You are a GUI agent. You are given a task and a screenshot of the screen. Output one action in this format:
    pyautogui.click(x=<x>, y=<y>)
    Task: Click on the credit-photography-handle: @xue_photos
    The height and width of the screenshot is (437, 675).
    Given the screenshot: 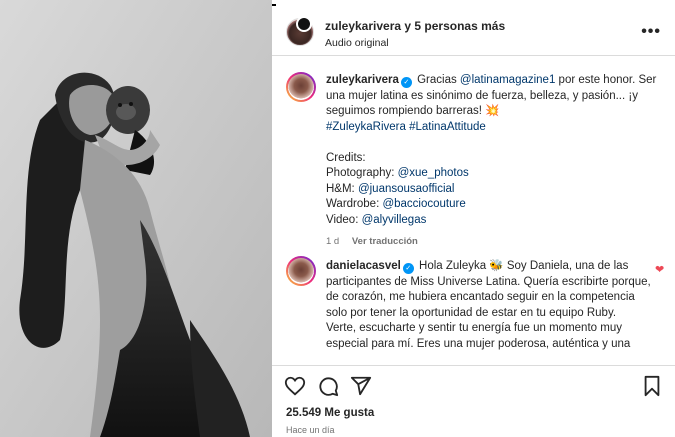 What is the action you would take?
    pyautogui.click(x=433, y=173)
    